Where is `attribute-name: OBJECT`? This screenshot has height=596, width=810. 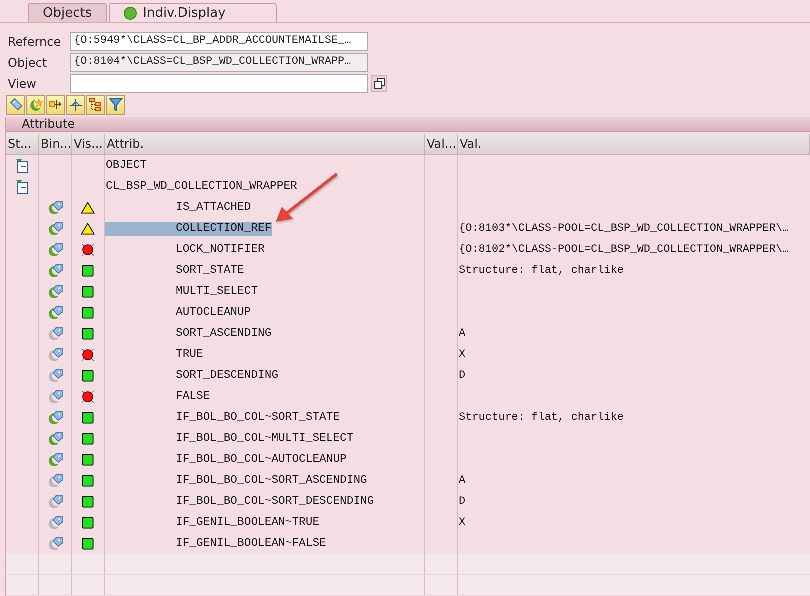
attribute-name: OBJECT is located at coordinates (126, 165).